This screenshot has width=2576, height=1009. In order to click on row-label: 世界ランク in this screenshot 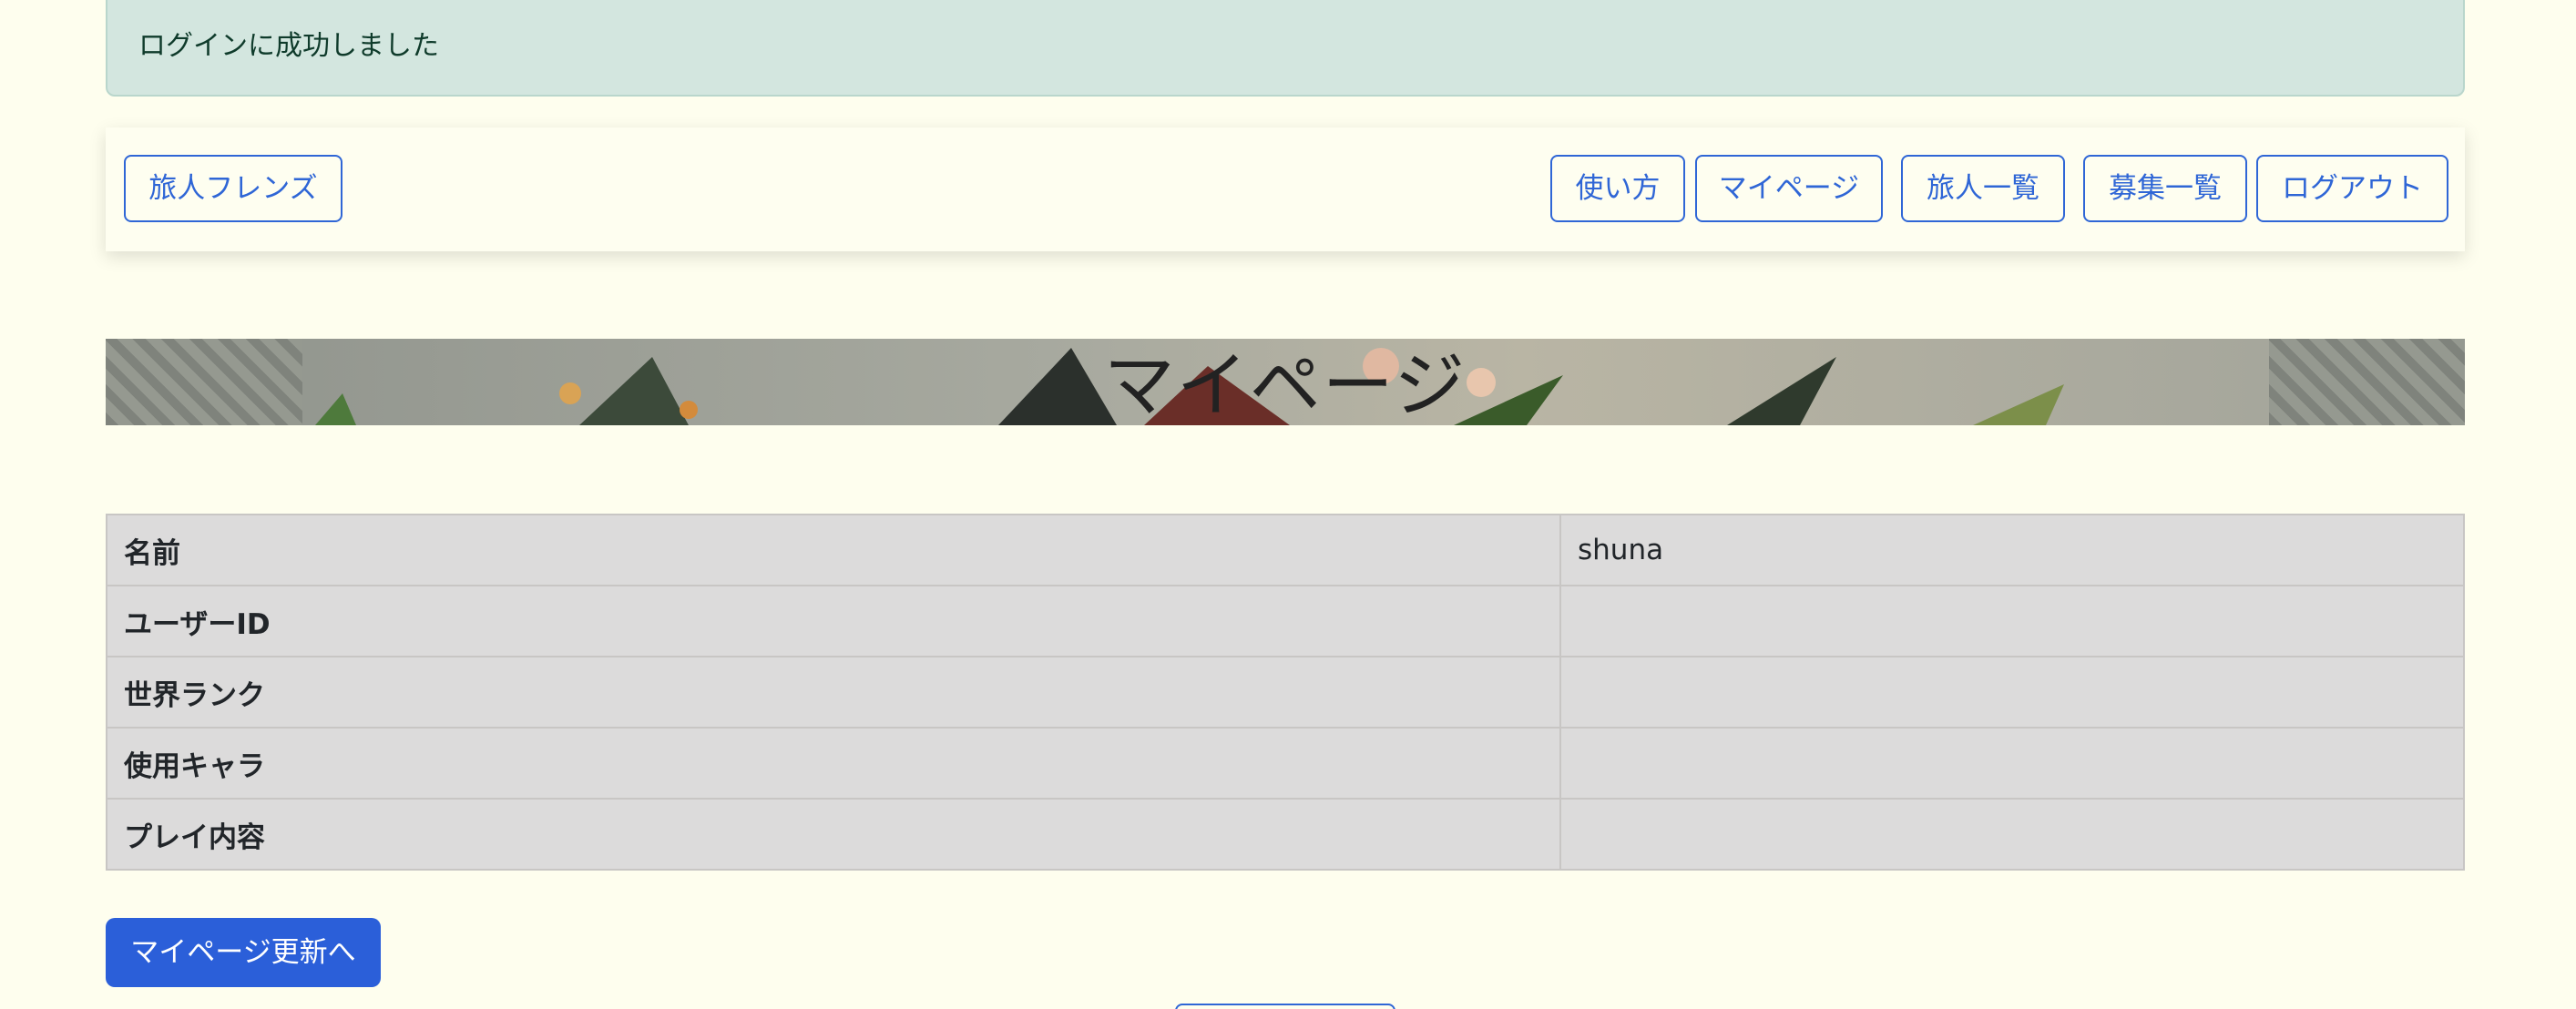, I will do `click(833, 692)`.